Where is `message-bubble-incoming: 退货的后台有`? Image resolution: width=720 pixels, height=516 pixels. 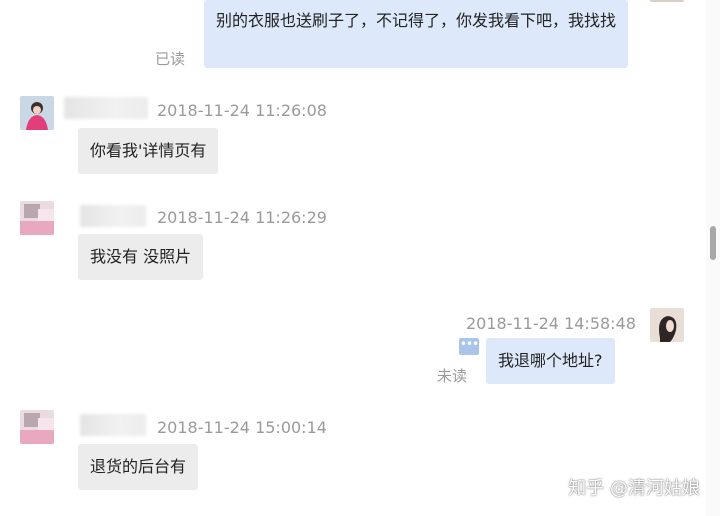 message-bubble-incoming: 退货的后台有 is located at coordinates (138, 467).